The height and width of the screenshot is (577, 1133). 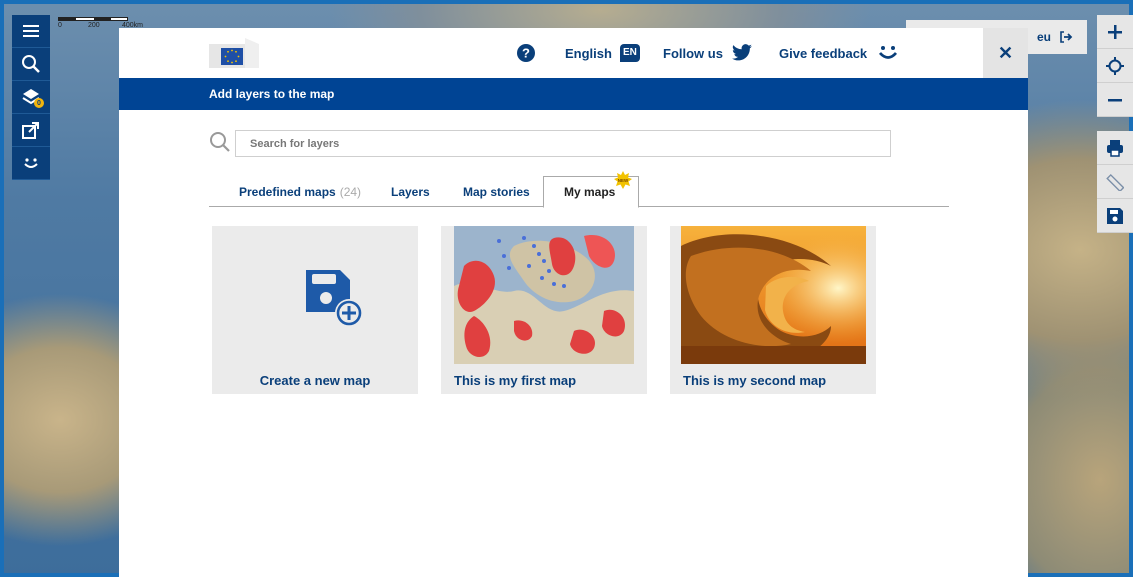 I want to click on modal-title-bar: Add layers to the map, so click(x=573, y=94).